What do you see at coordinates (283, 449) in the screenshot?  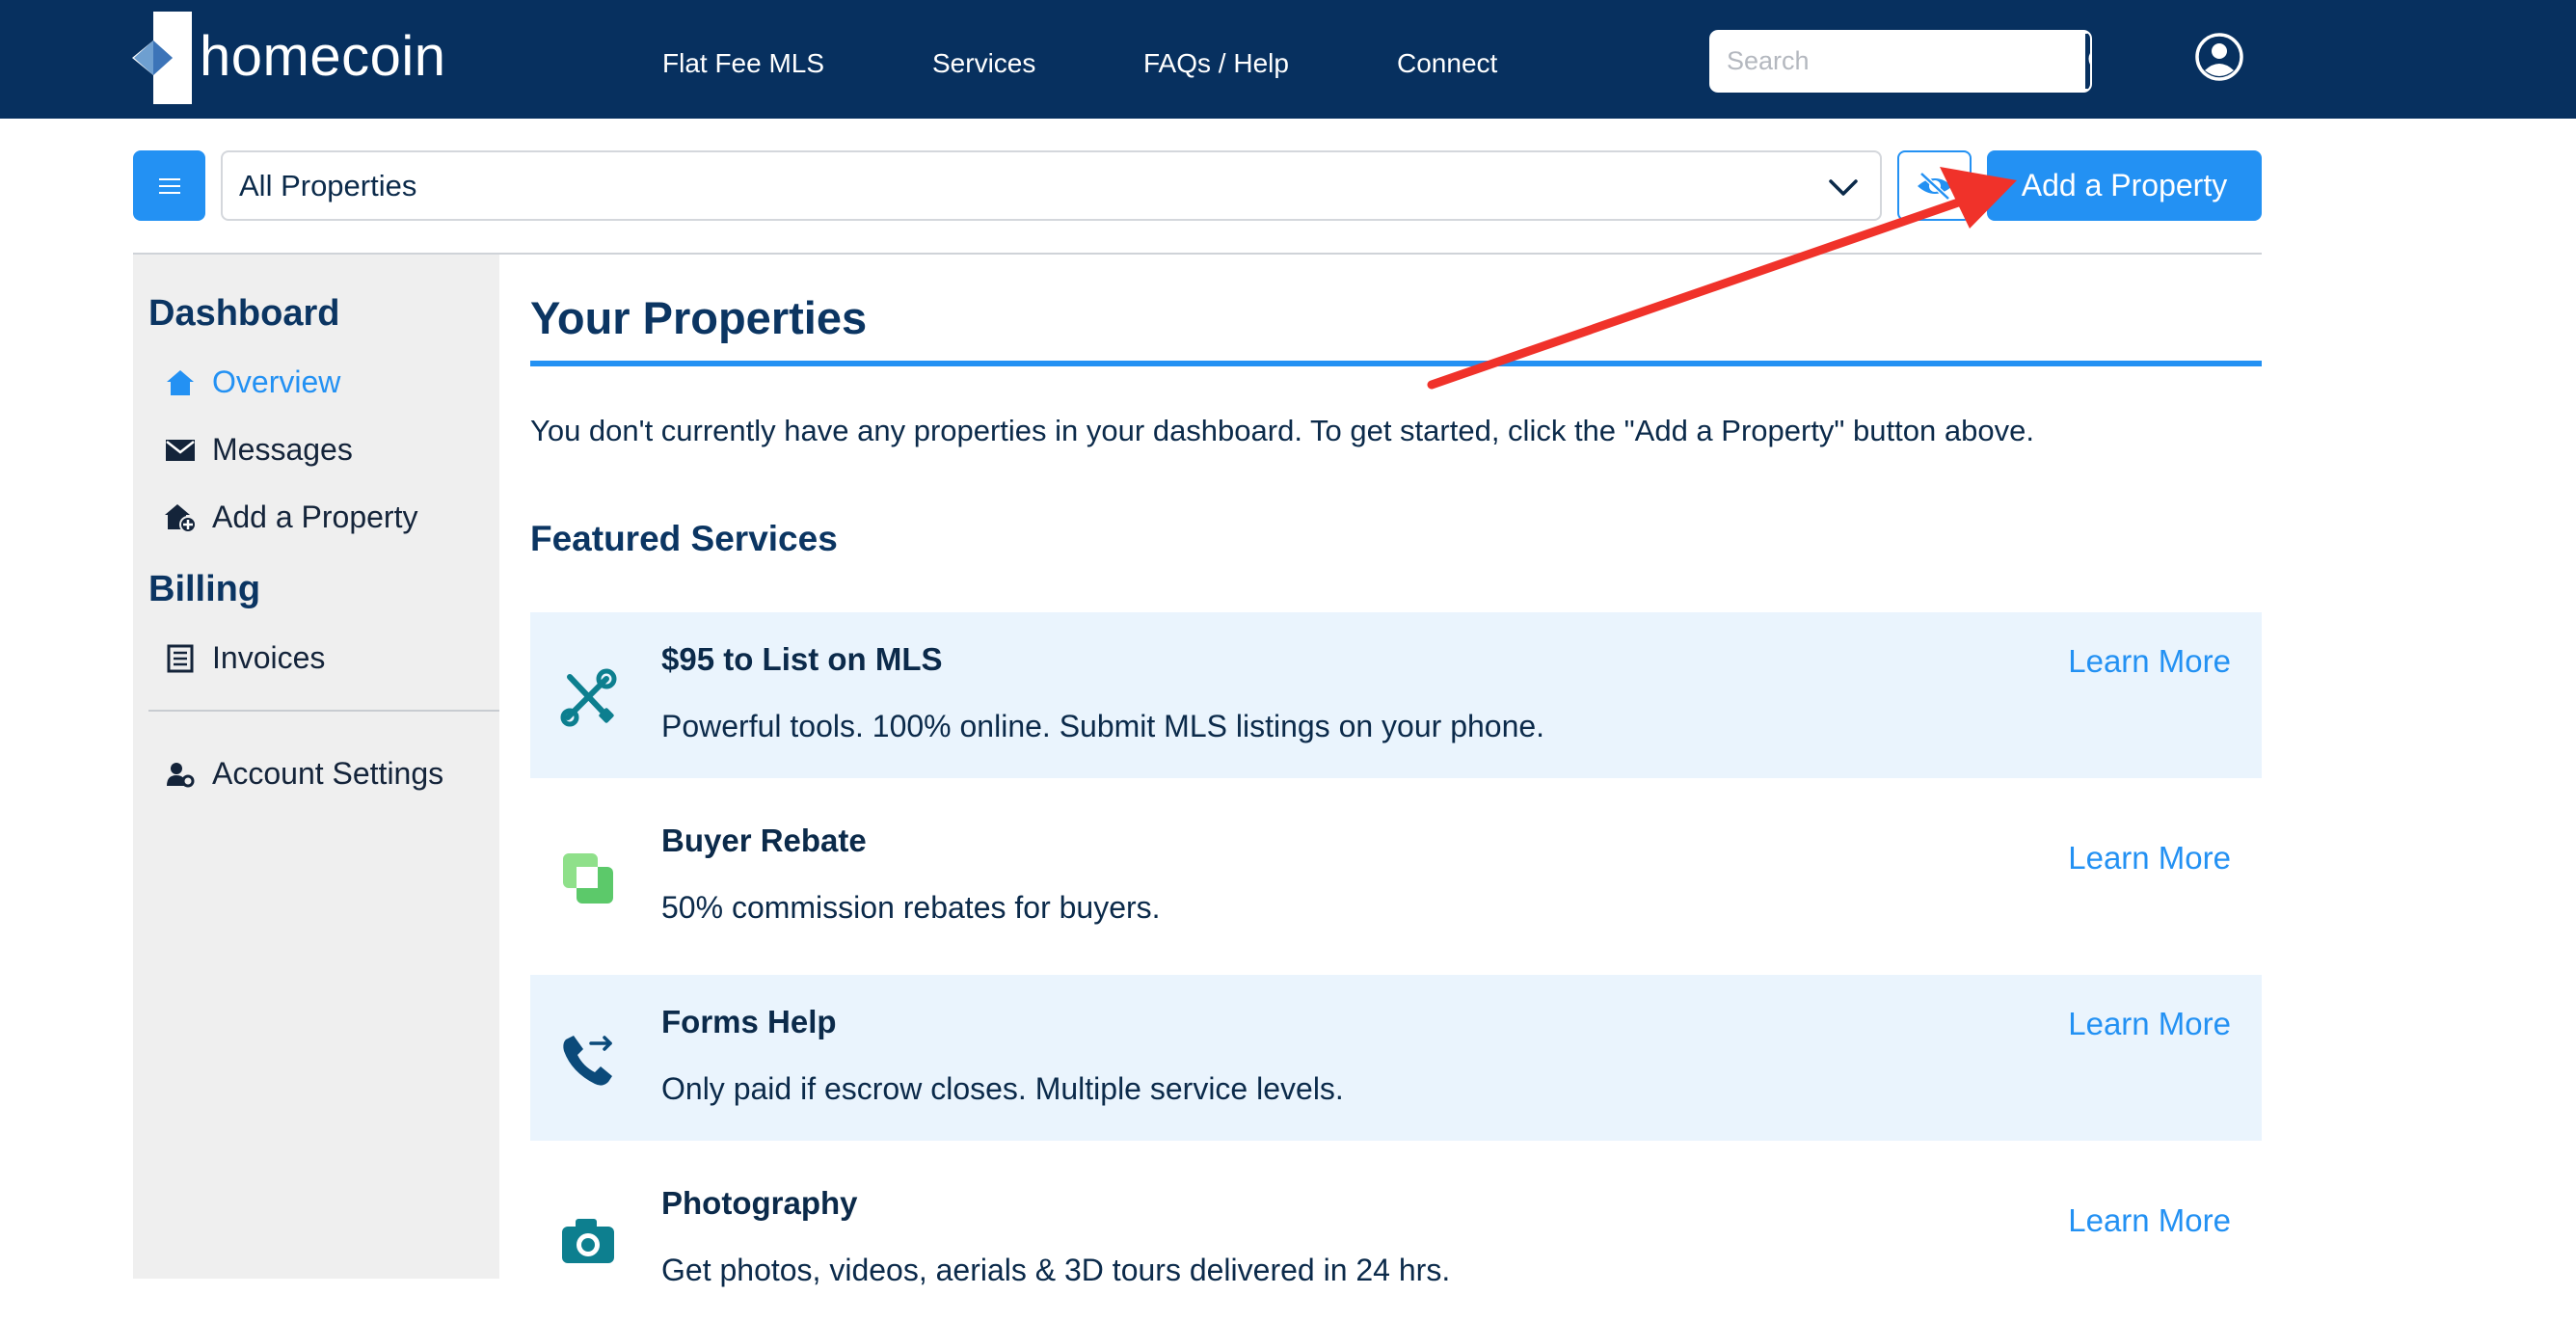 I see `sidebar-item-label: Messages` at bounding box center [283, 449].